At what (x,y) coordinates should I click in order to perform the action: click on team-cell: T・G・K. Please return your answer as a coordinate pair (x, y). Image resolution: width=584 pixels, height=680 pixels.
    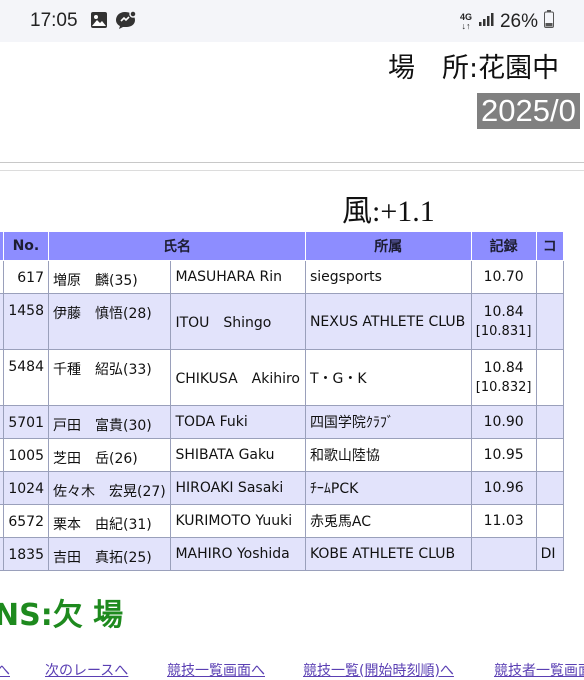
    Looking at the image, I should click on (388, 377).